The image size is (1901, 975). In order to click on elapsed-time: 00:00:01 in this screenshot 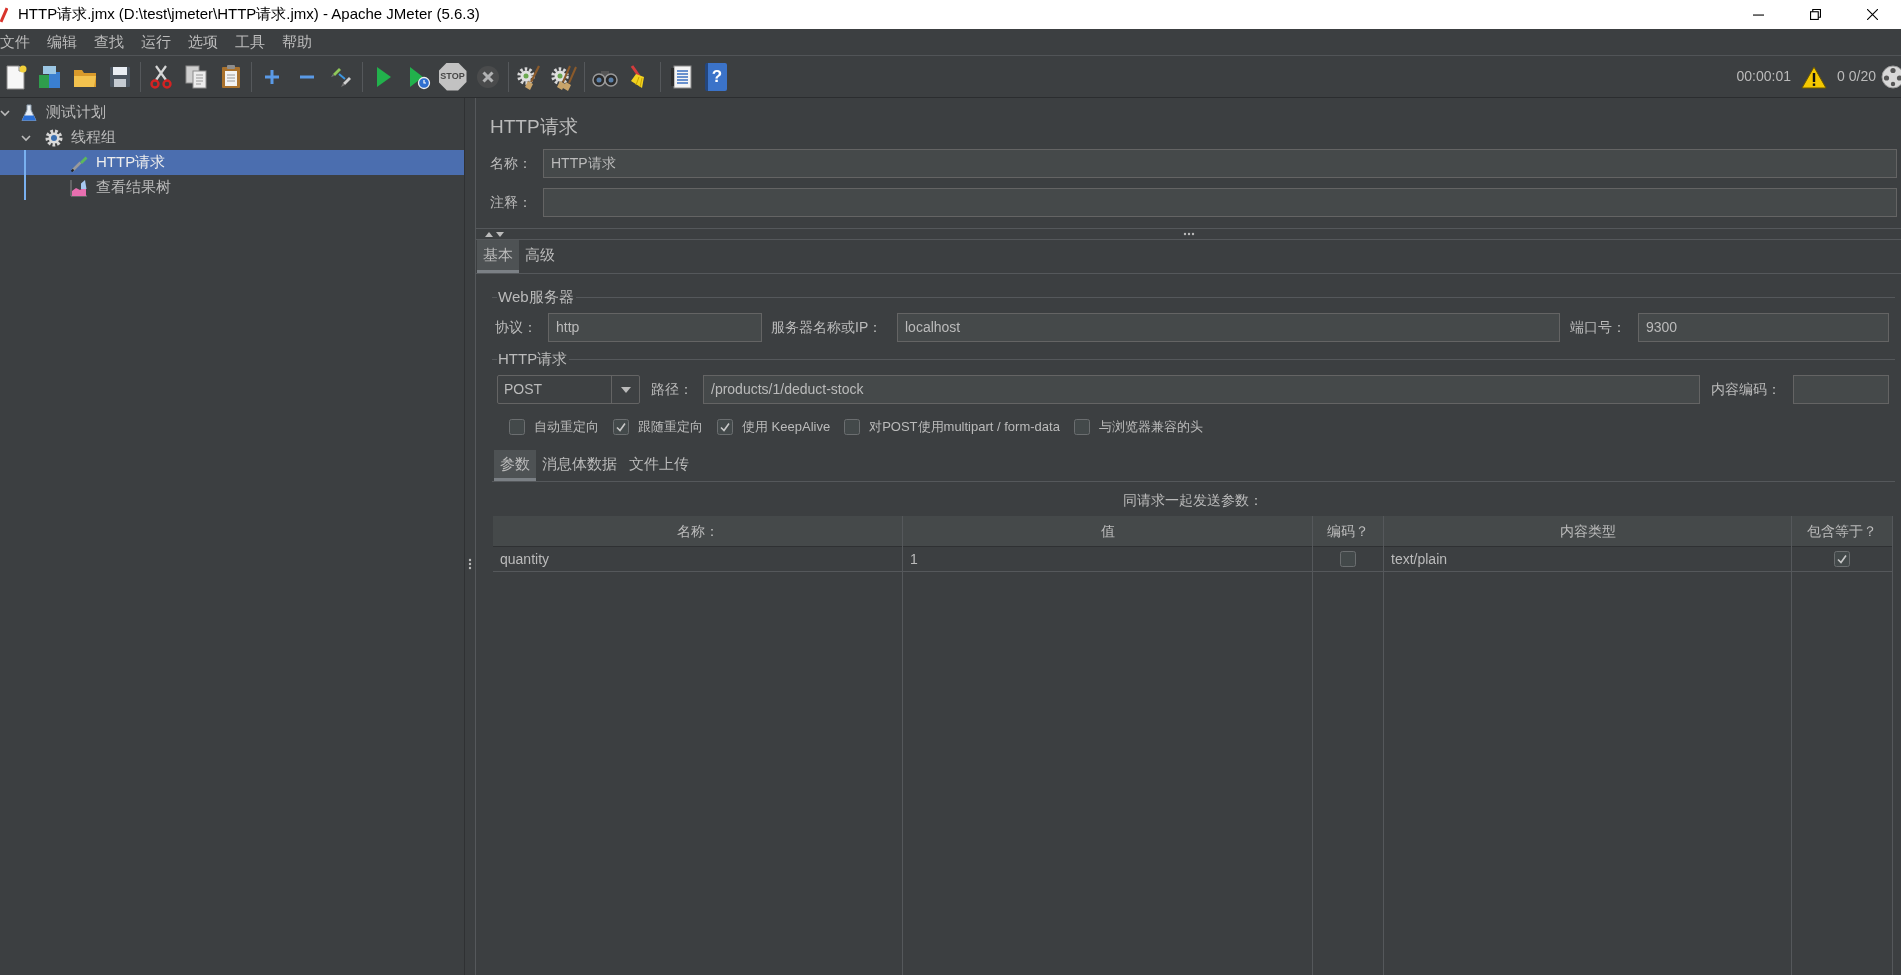, I will do `click(1763, 76)`.